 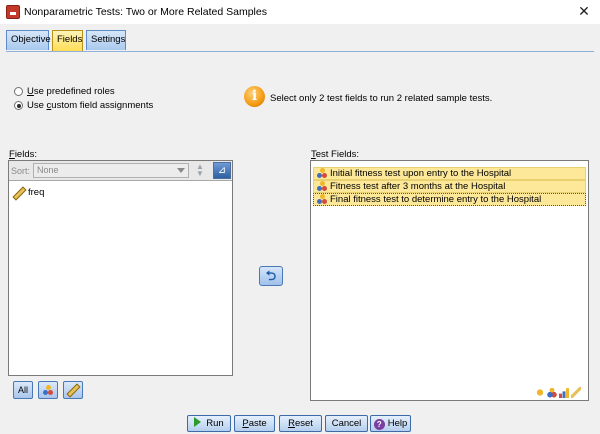 What do you see at coordinates (335, 154) in the screenshot?
I see `test-fields-label: Test Fields:` at bounding box center [335, 154].